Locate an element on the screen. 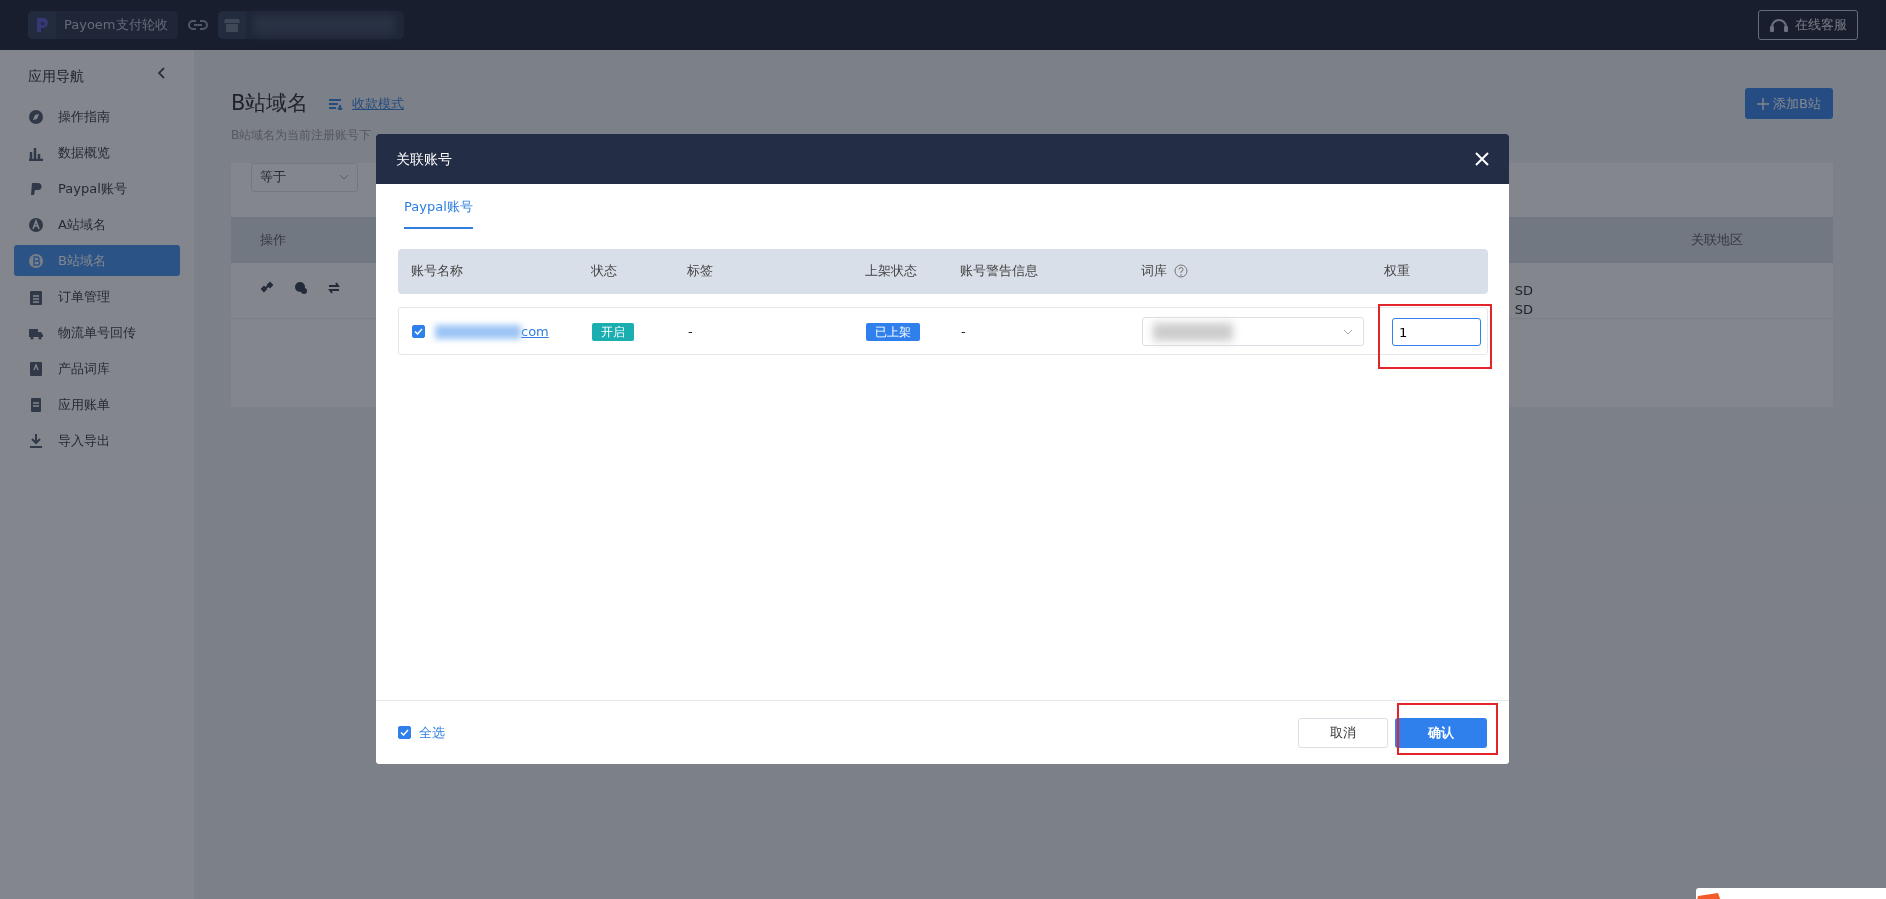  mode-link: 收款模式 is located at coordinates (365, 104).